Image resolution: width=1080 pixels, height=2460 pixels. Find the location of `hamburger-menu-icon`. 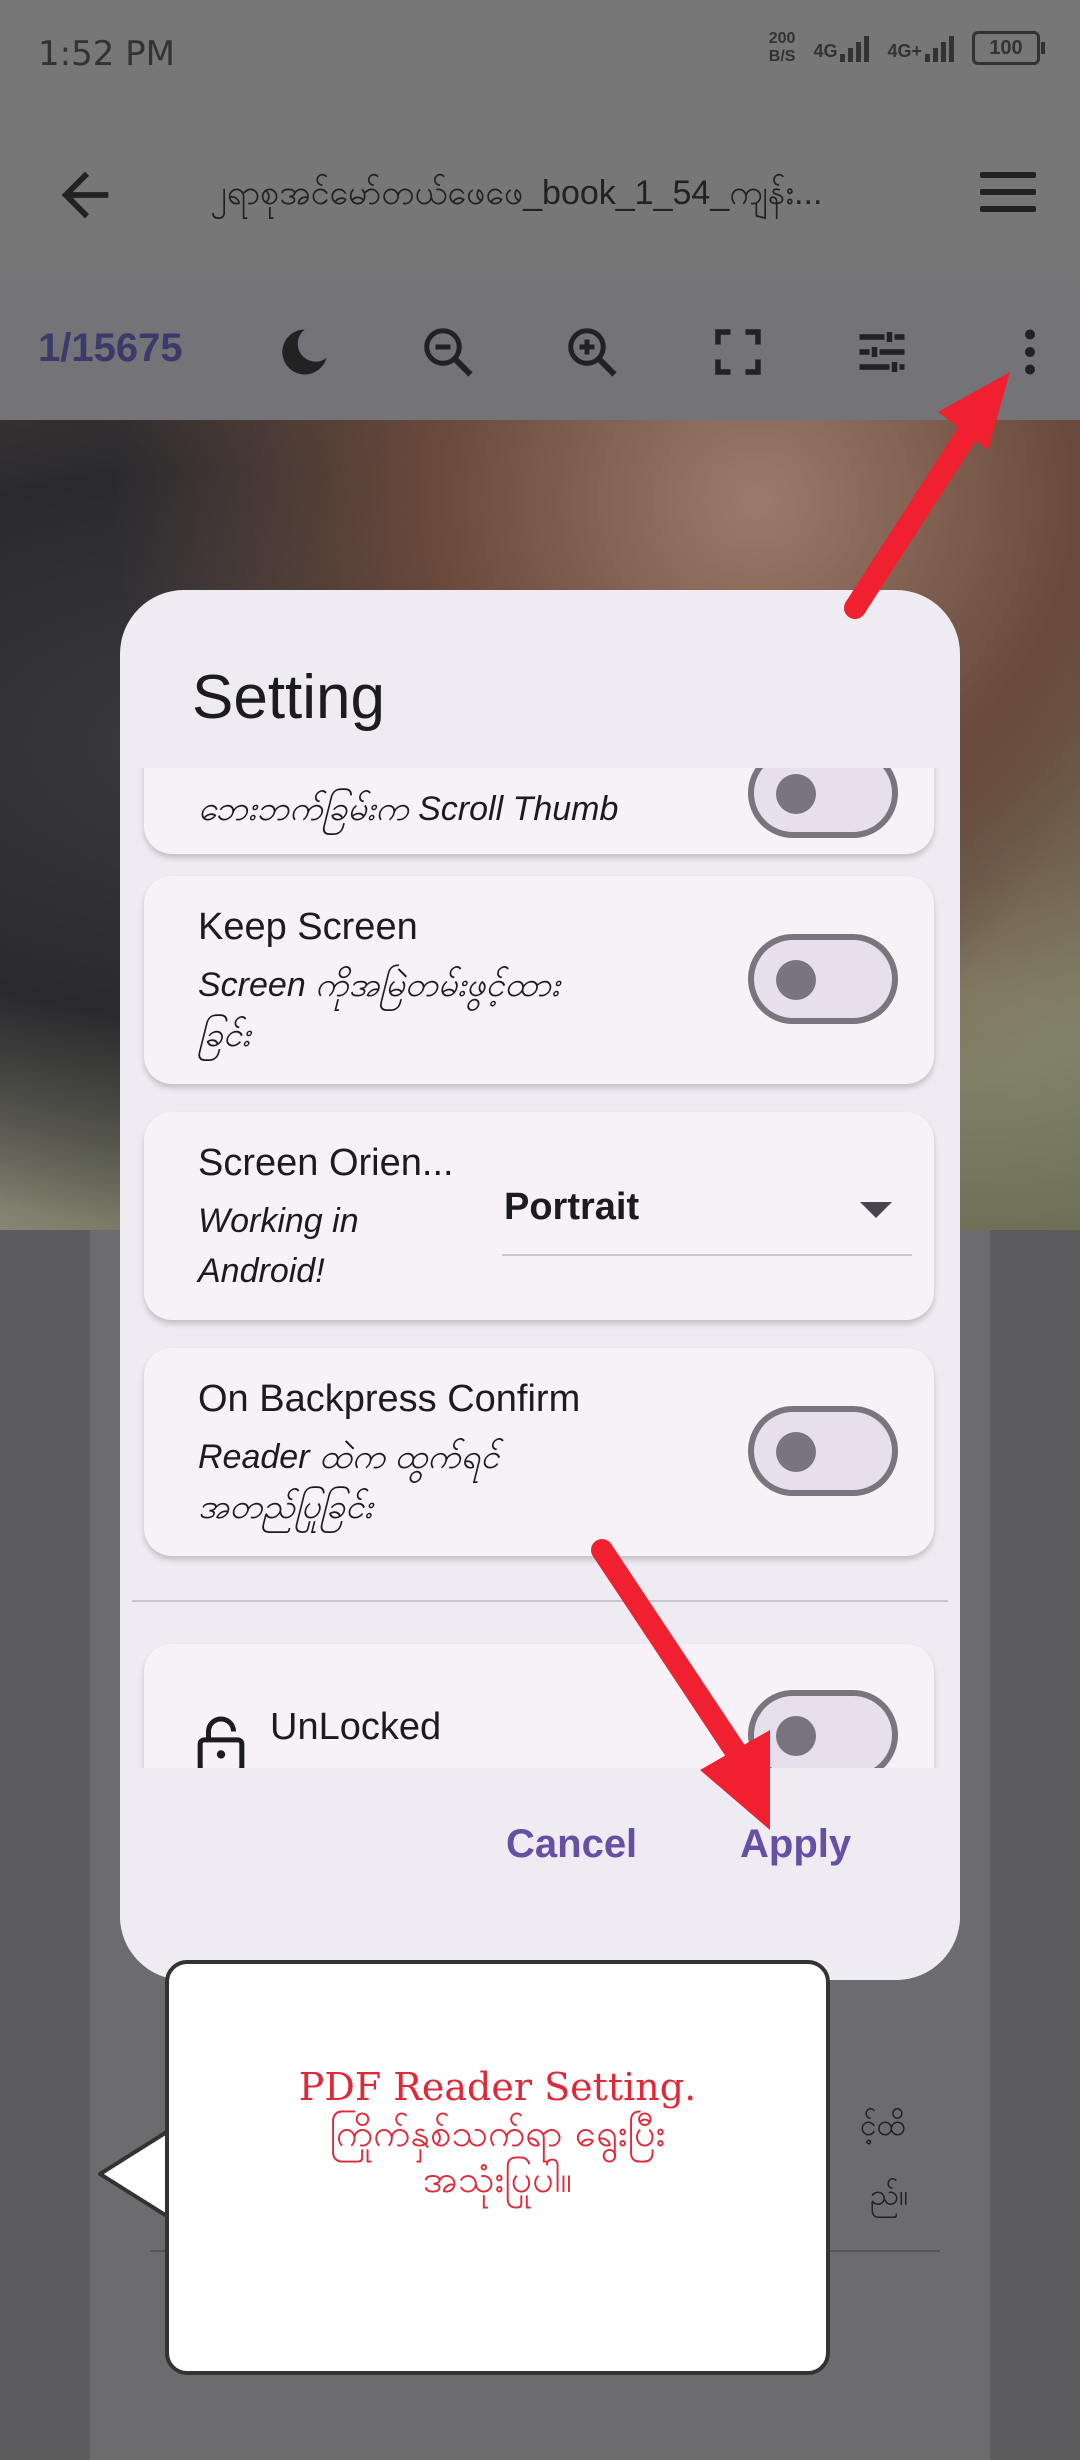

hamburger-menu-icon is located at coordinates (1008, 194).